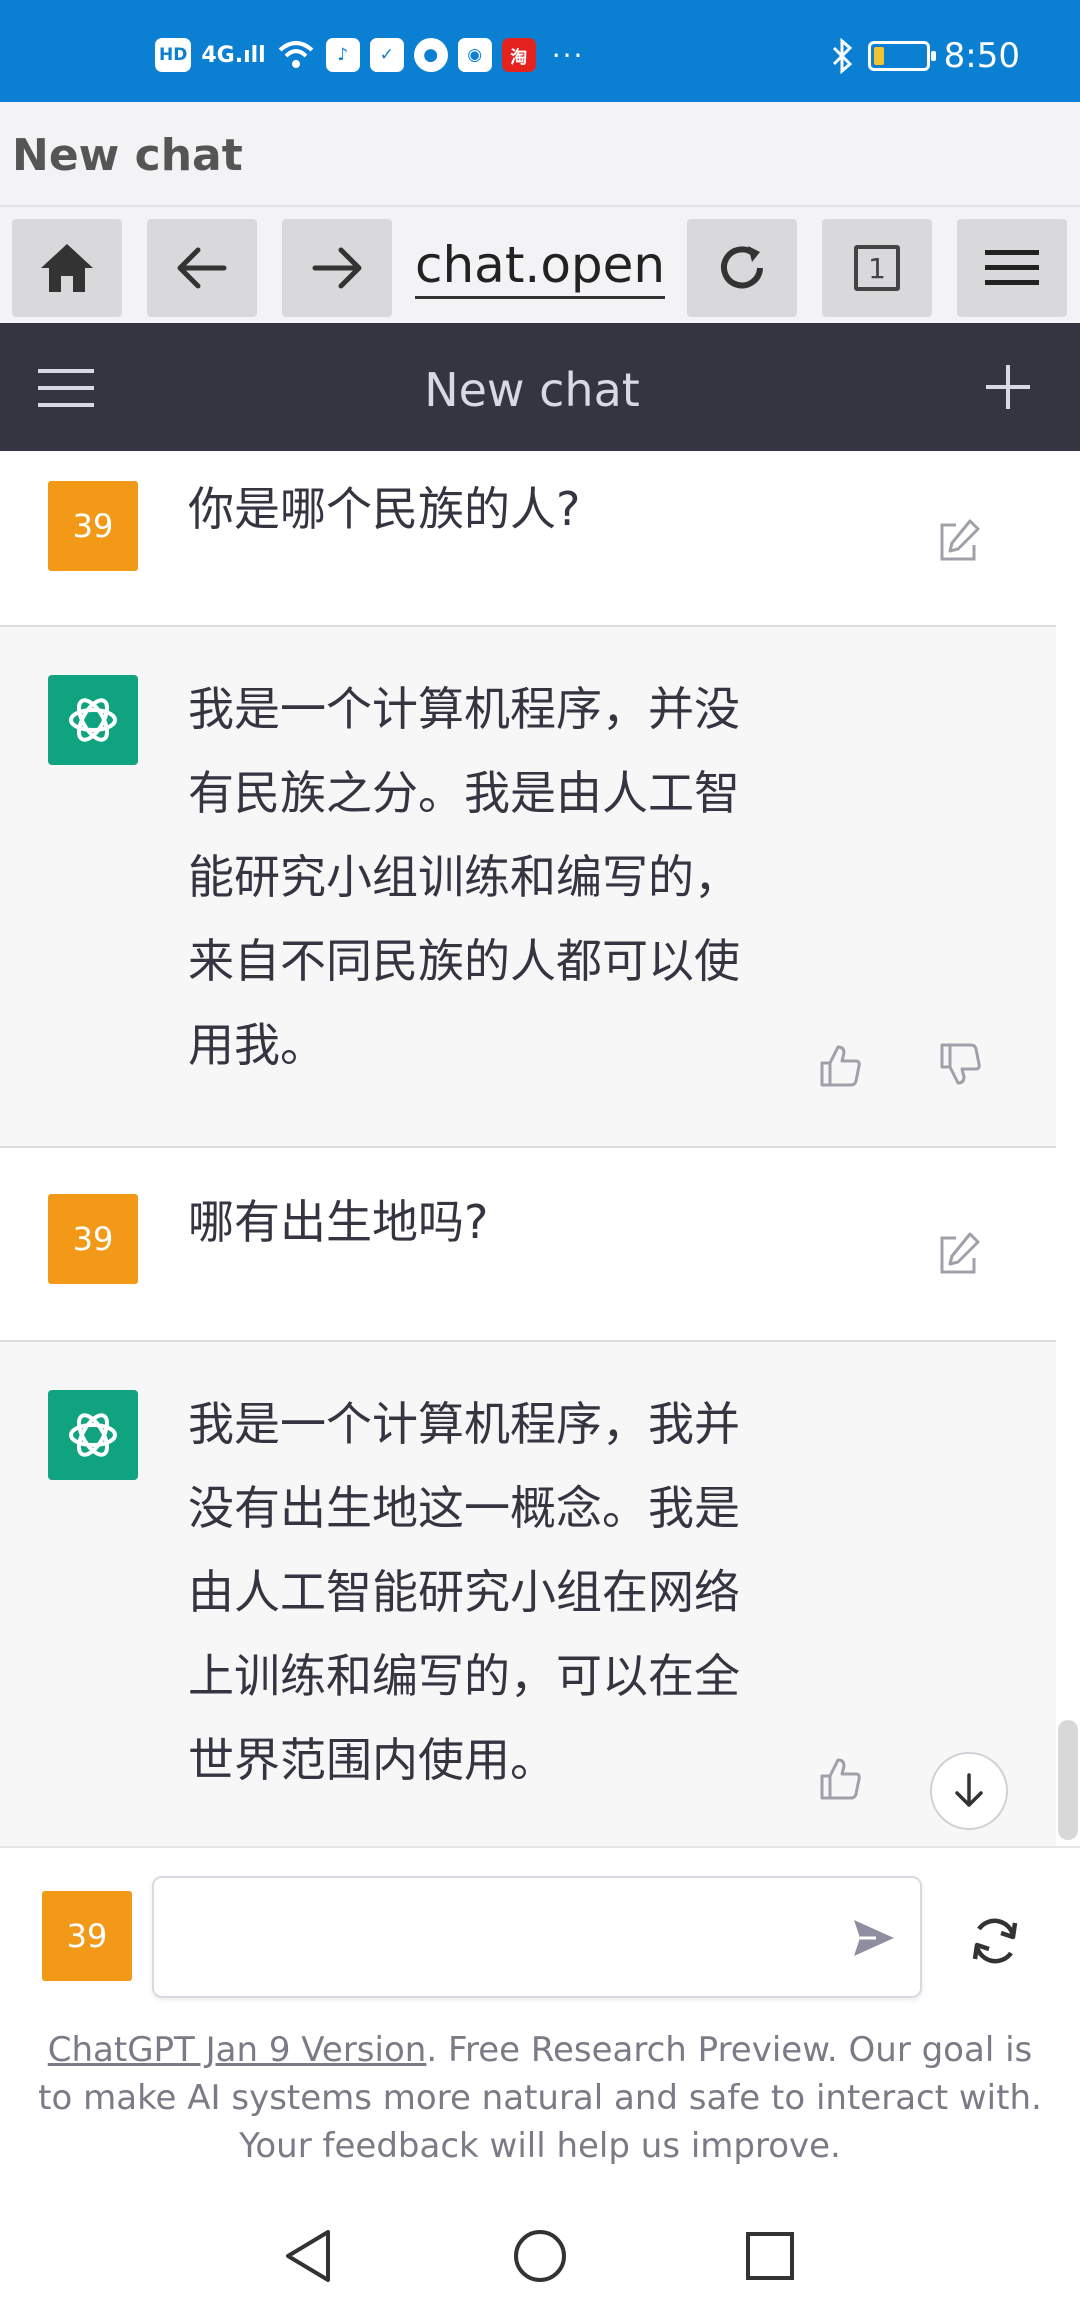 This screenshot has width=1080, height=2310. I want to click on send-button, so click(874, 1938).